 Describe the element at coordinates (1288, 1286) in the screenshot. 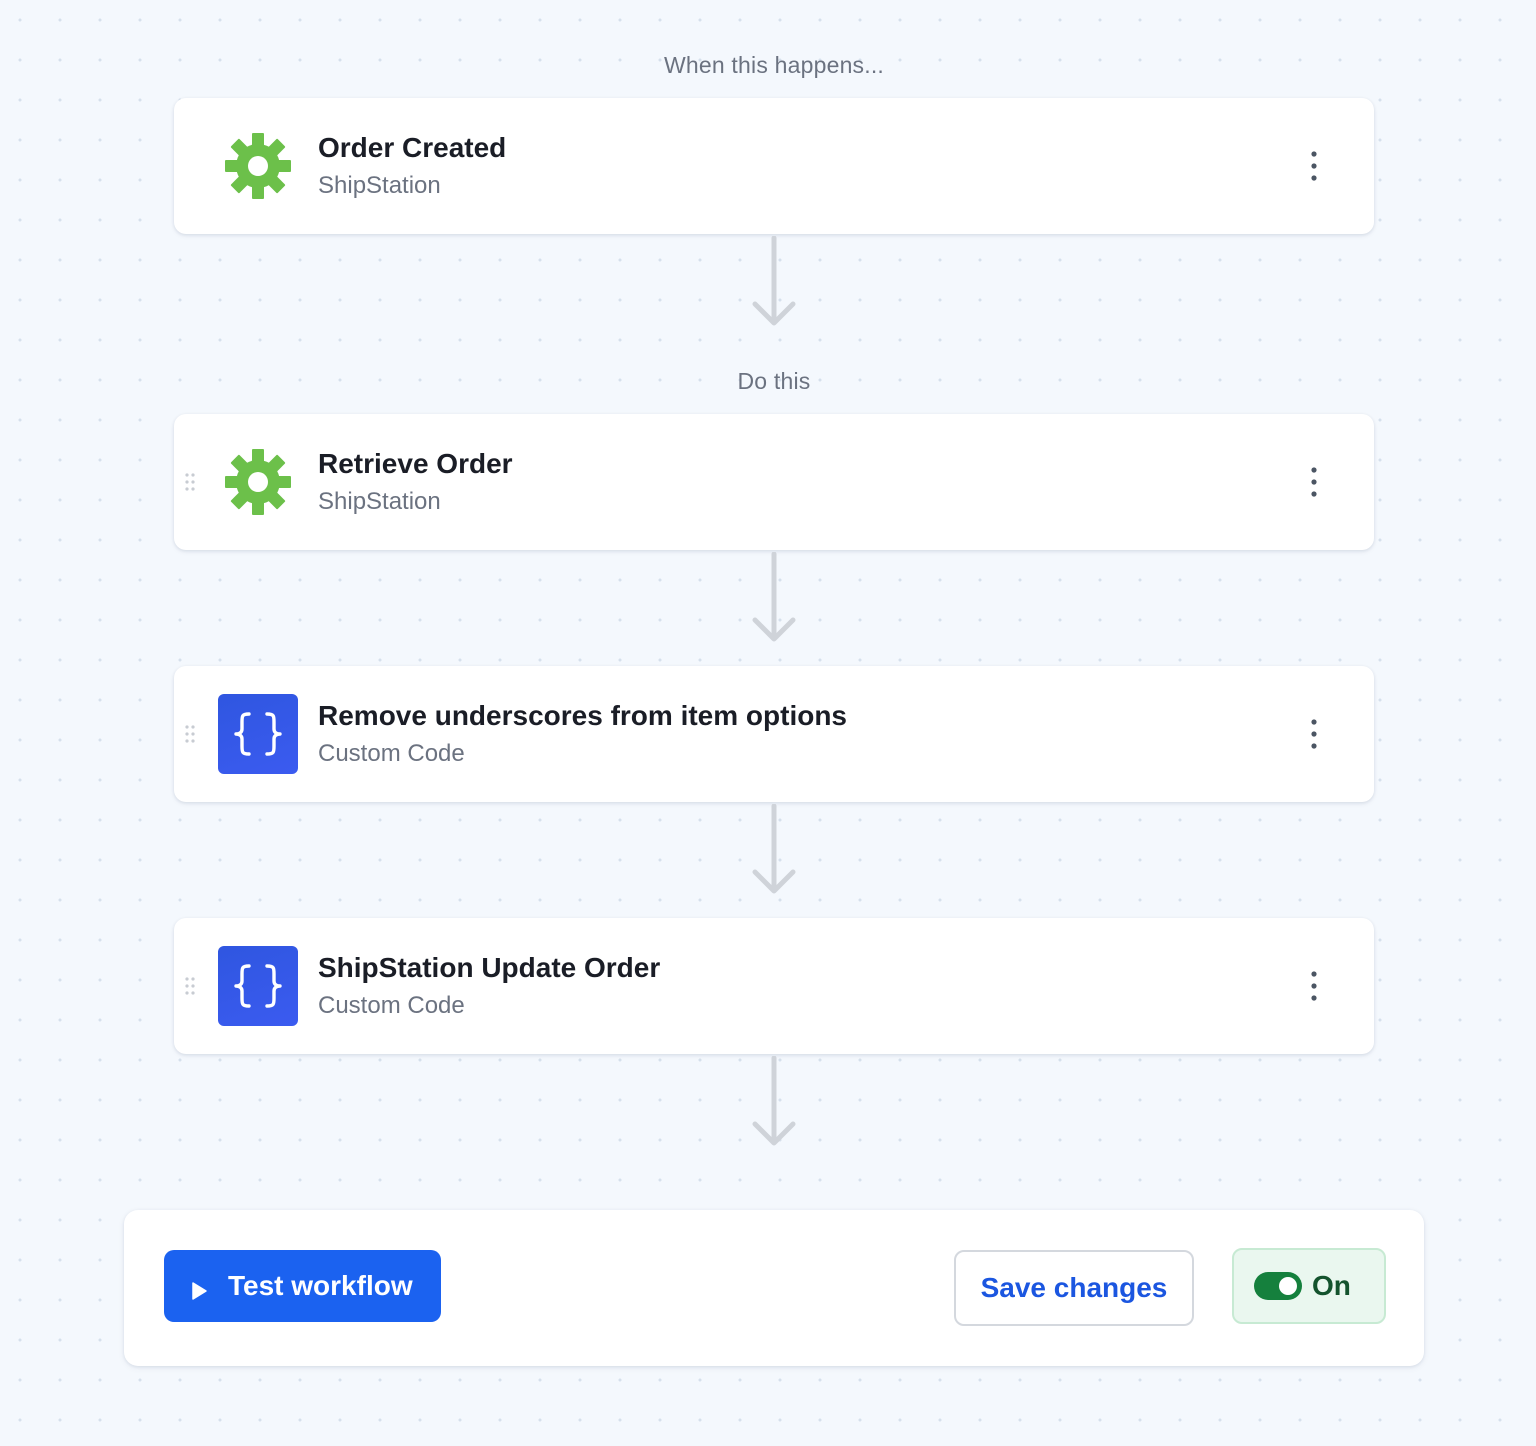

I see `toggle-knob` at that location.